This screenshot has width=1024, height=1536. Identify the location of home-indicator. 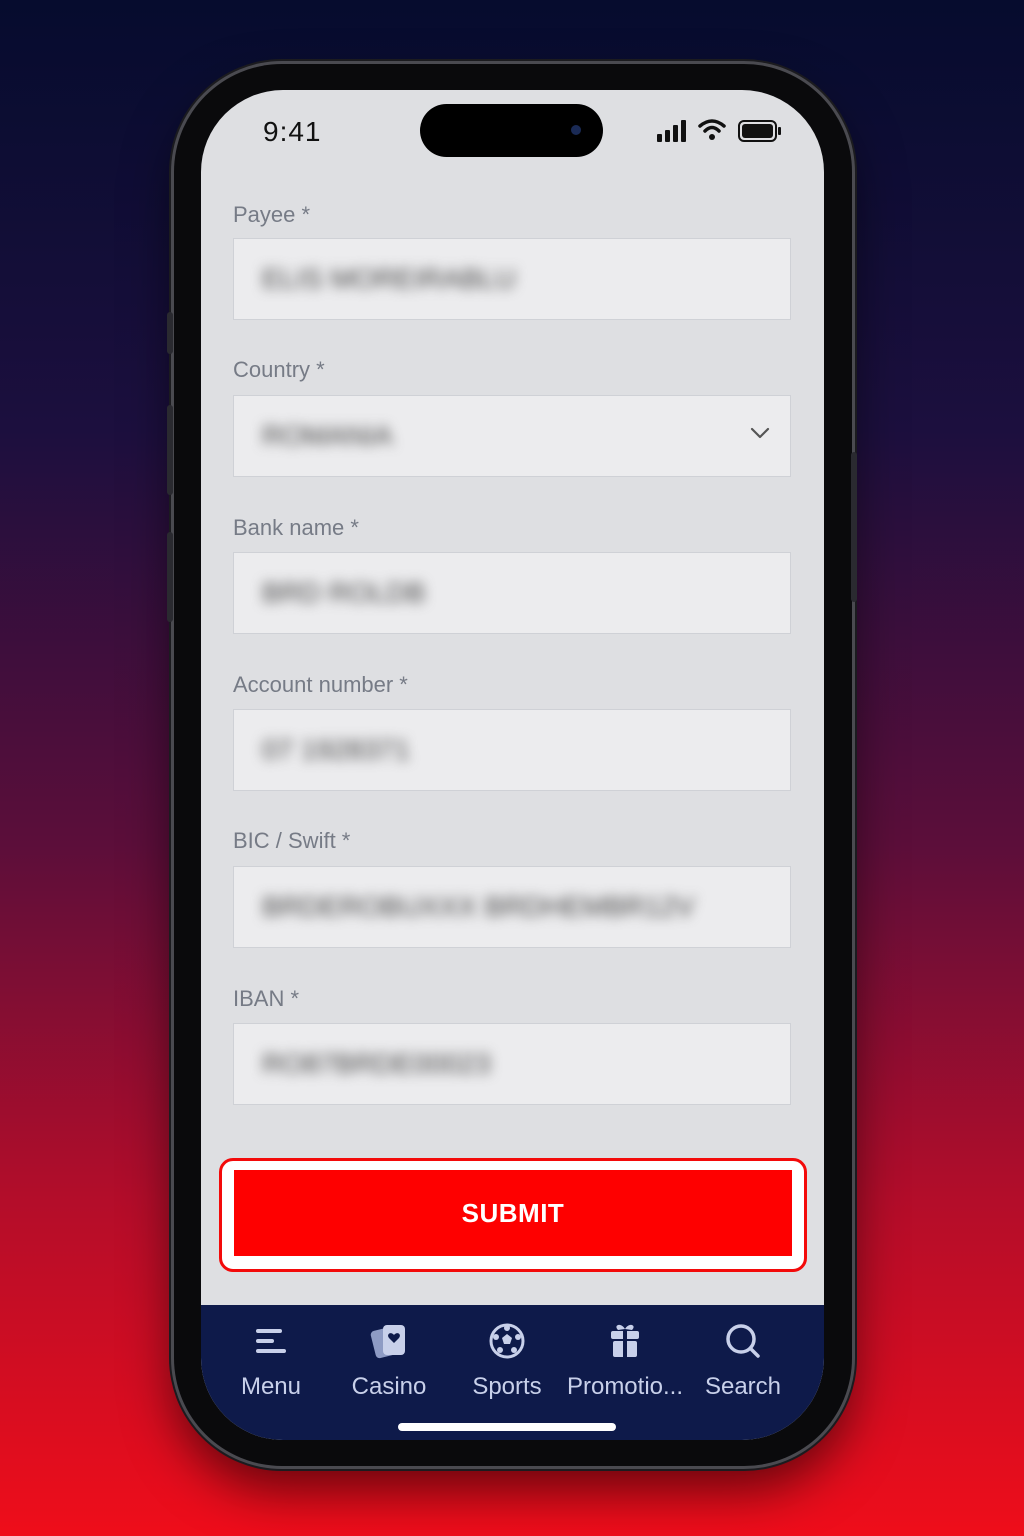
(507, 1427).